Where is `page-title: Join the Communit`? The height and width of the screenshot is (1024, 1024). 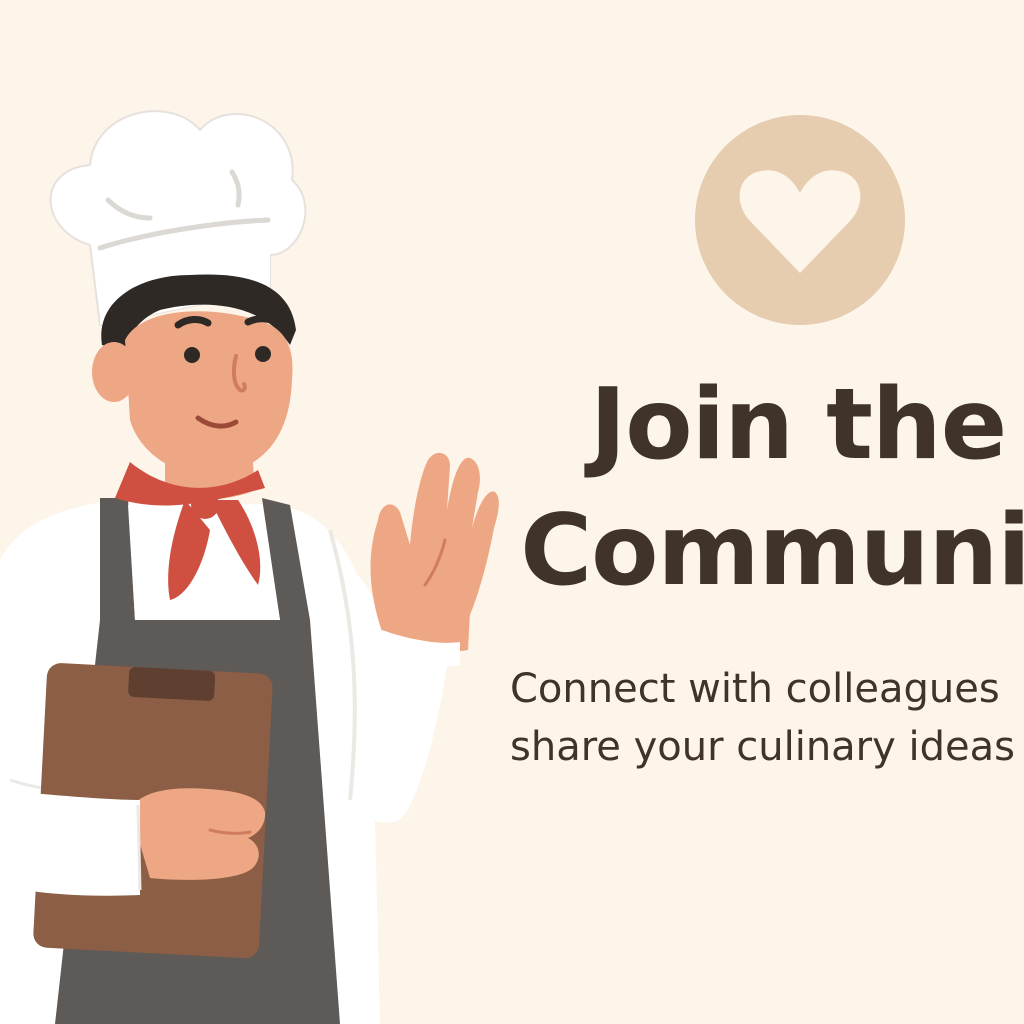
page-title: Join the Communit is located at coordinates (761, 488).